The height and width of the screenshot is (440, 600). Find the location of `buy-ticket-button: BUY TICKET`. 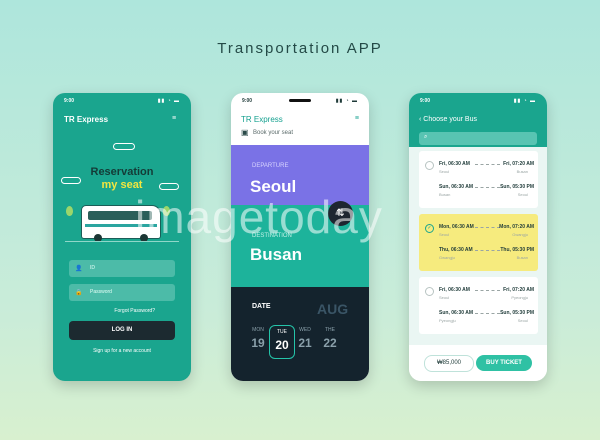

buy-ticket-button: BUY TICKET is located at coordinates (504, 363).